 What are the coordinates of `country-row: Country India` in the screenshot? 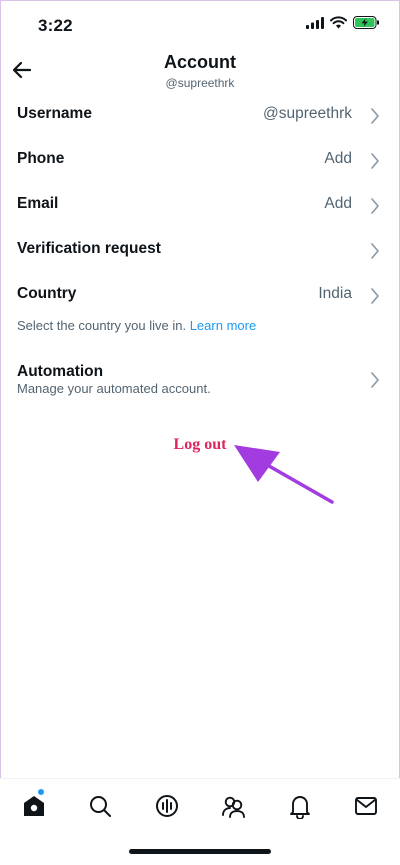 It's located at (200, 295).